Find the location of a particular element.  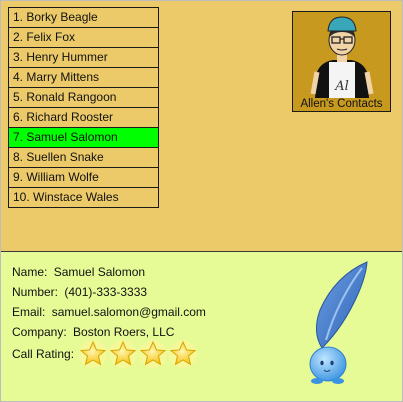

email-row: Email: samuel.salomon@gmail.com is located at coordinates (109, 312).